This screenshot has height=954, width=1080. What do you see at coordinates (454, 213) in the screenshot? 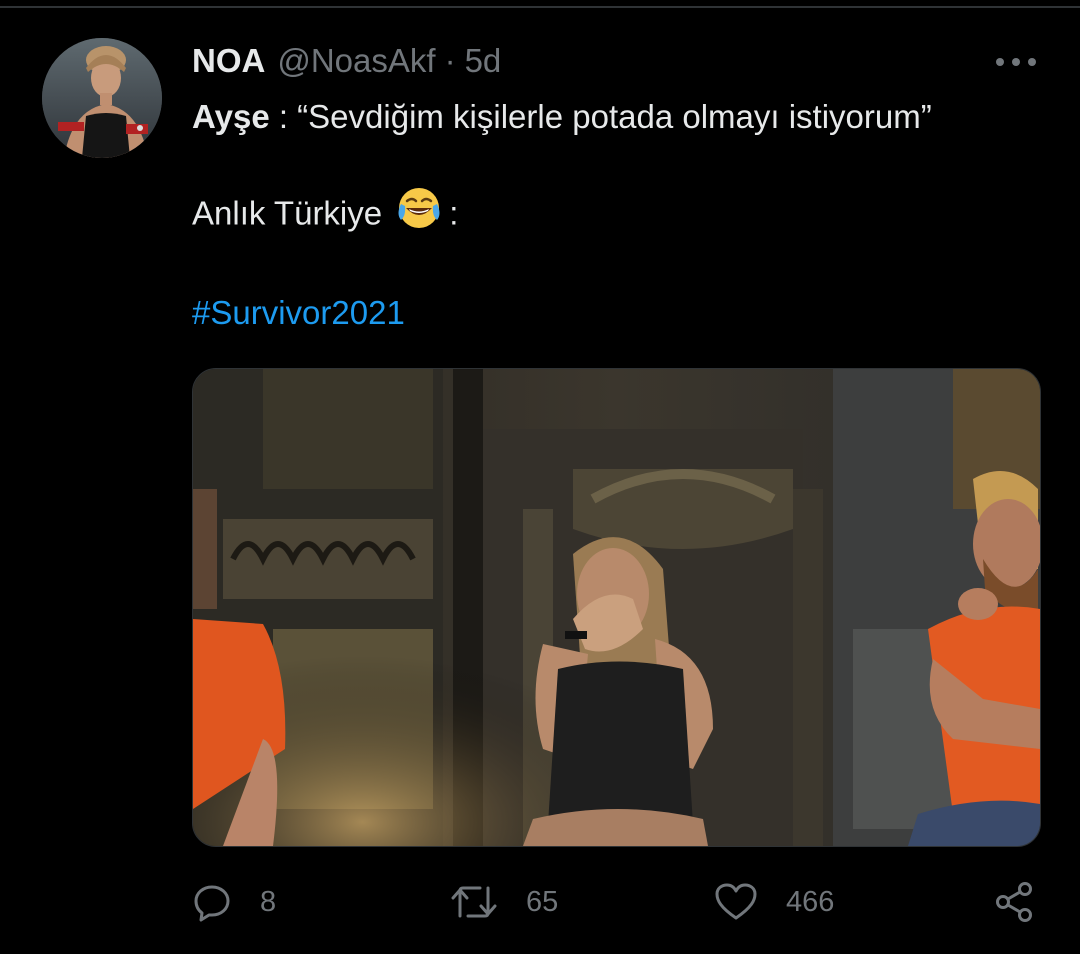
I see `line-2-suffix: :` at bounding box center [454, 213].